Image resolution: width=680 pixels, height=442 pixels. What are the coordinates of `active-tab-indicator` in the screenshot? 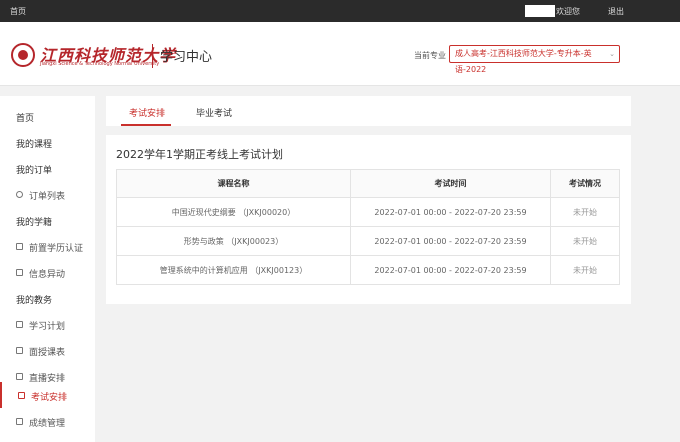 It's located at (146, 125).